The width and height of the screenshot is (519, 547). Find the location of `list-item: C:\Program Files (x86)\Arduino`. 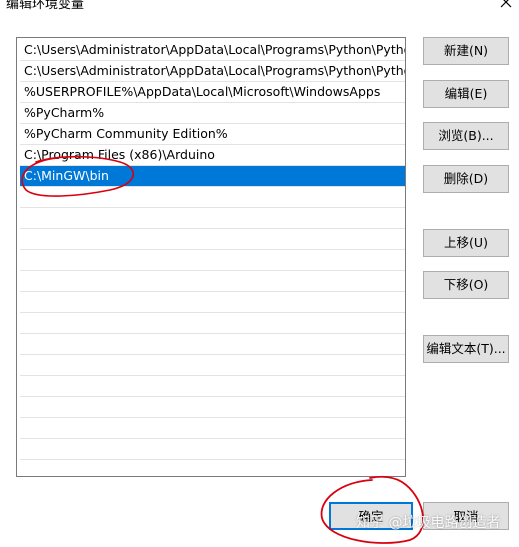

list-item: C:\Program Files (x86)\Arduino is located at coordinates (212, 155).